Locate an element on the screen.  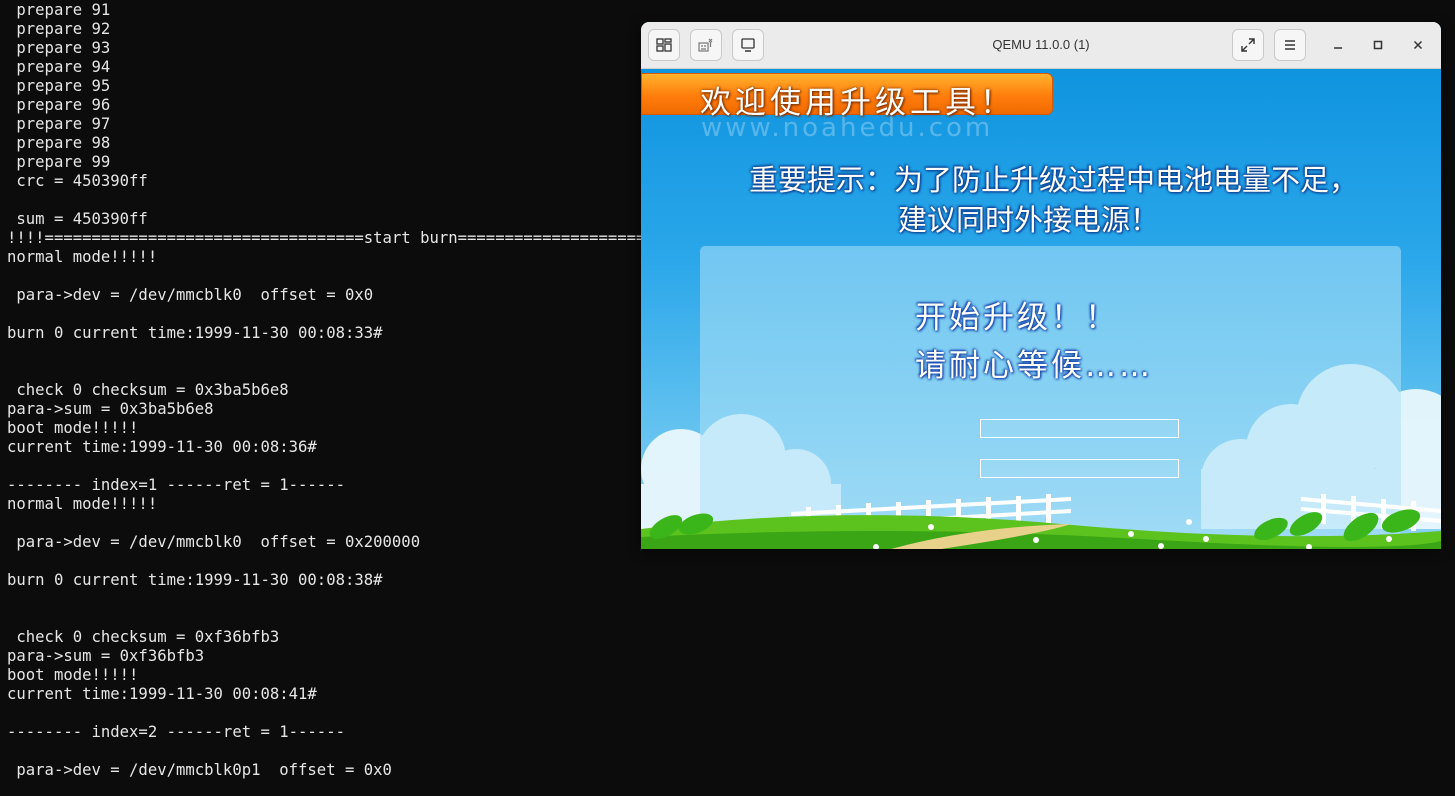
terminal-line: prepare 95 is located at coordinates (59, 86).